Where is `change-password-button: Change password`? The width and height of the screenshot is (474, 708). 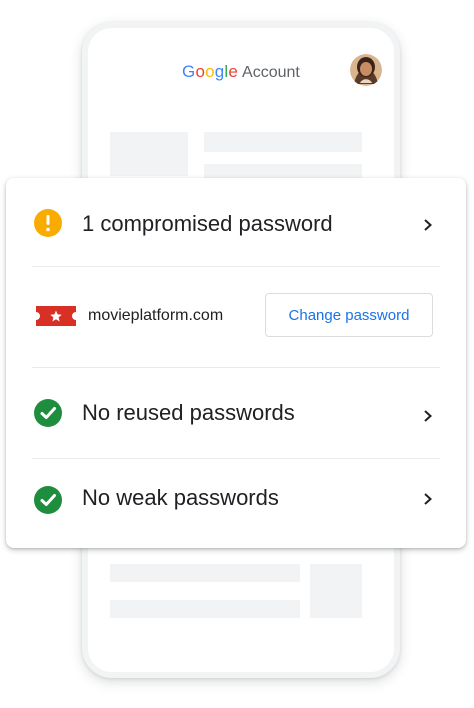 change-password-button: Change password is located at coordinates (349, 315).